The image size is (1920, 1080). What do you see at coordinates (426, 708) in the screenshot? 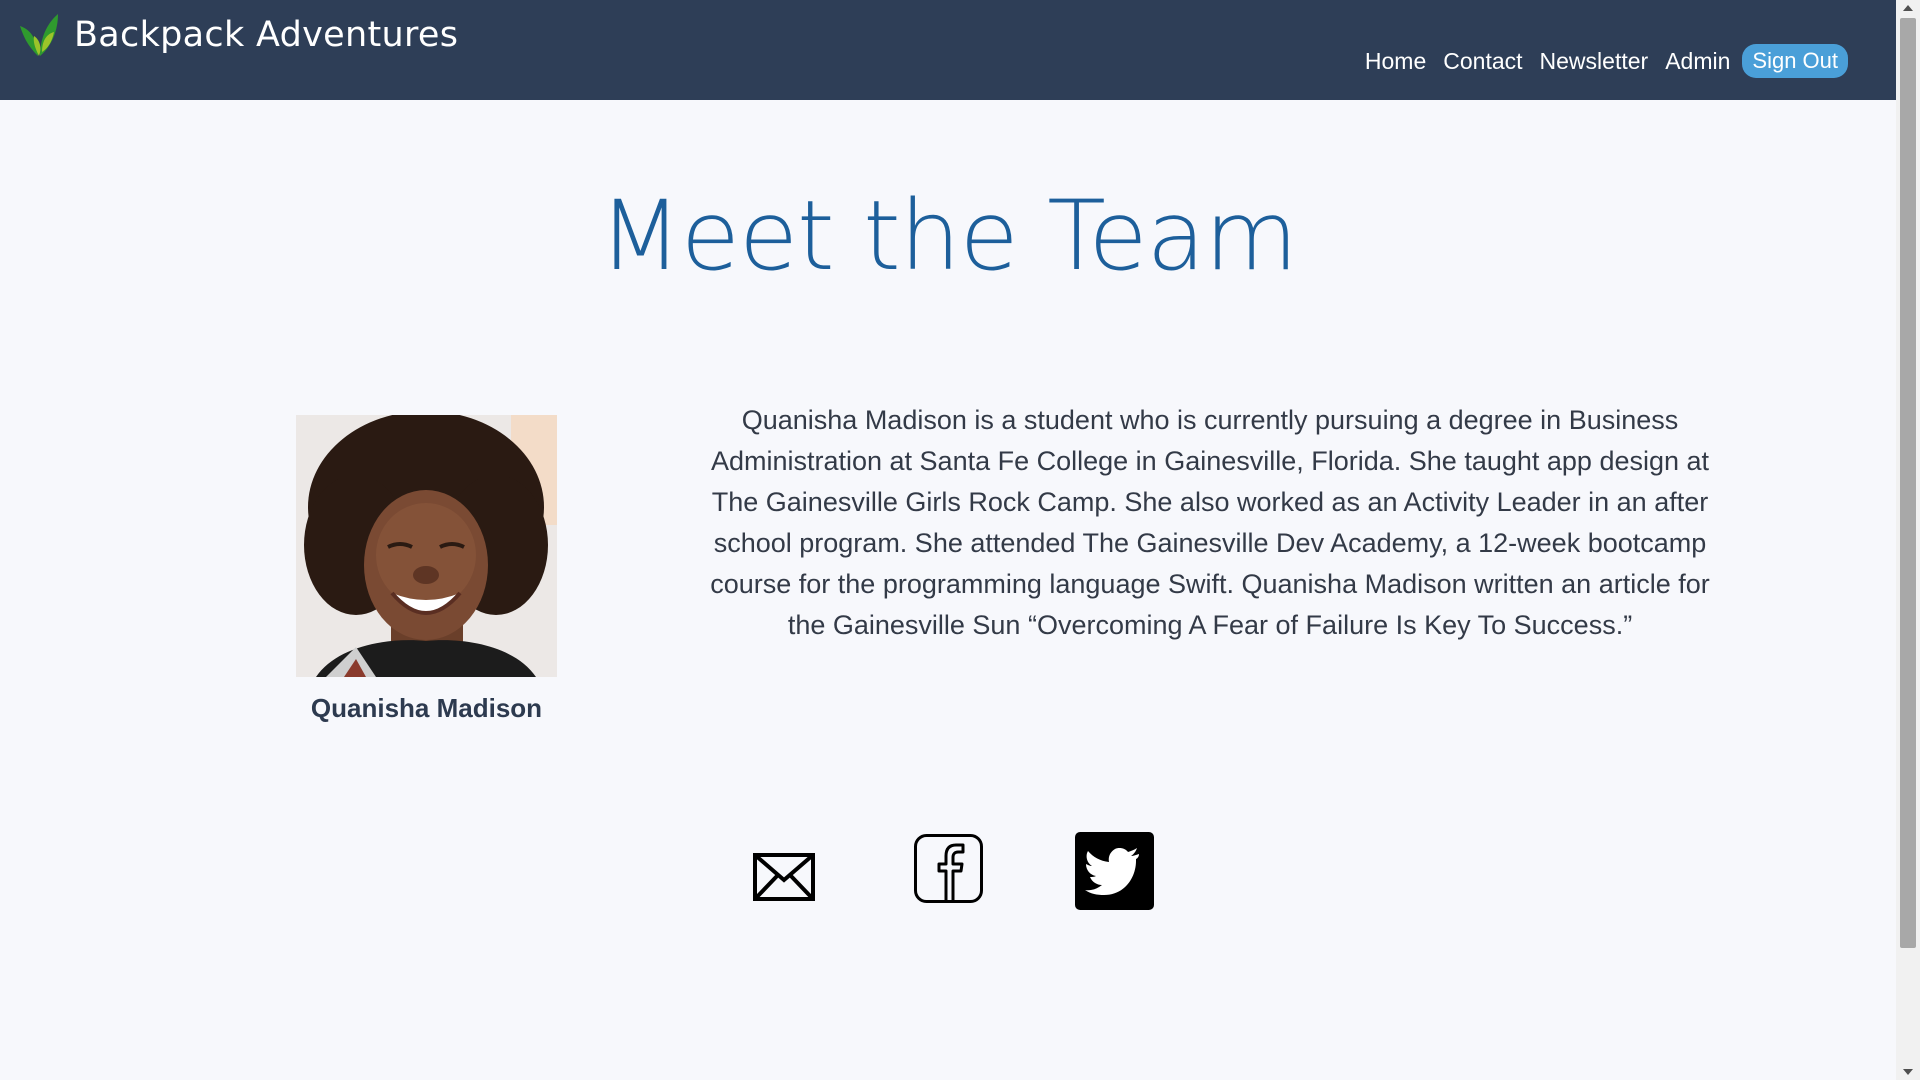
I see `member-name: Quanisha Madison` at bounding box center [426, 708].